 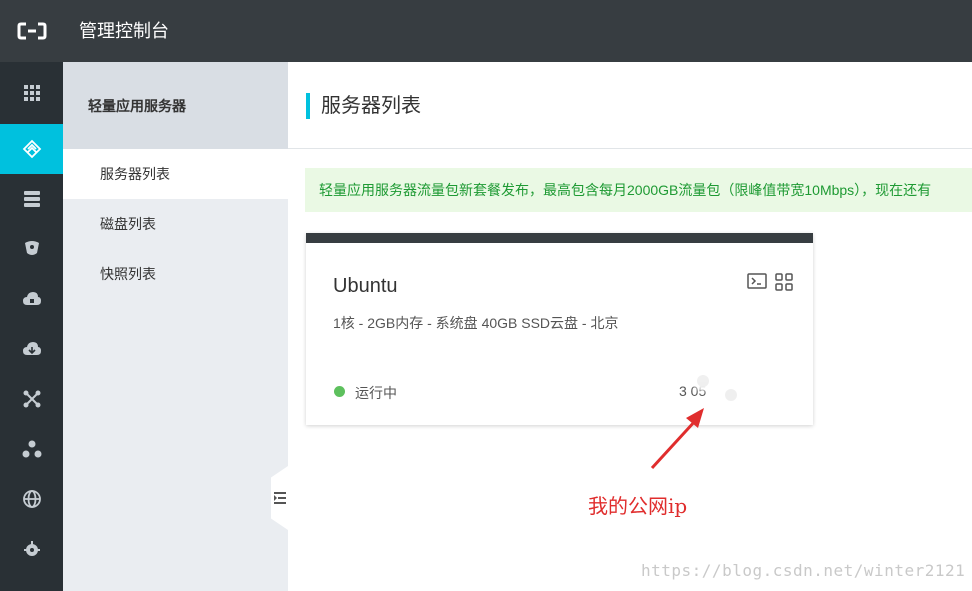 What do you see at coordinates (31, 93) in the screenshot?
I see `apps-grid-icon` at bounding box center [31, 93].